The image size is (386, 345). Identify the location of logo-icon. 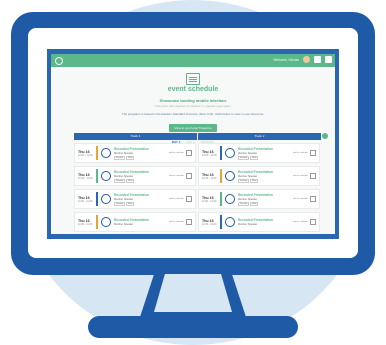
(59, 60).